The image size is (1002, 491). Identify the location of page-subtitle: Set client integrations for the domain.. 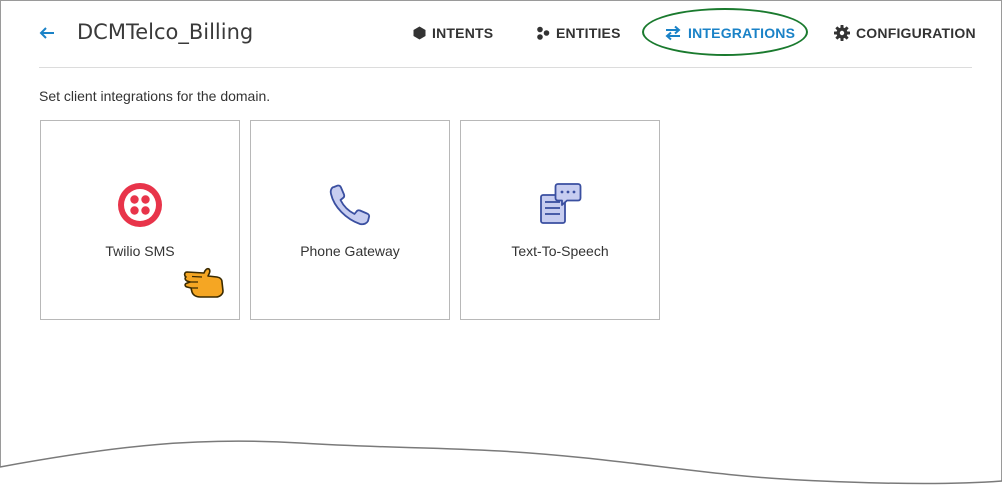
(155, 96).